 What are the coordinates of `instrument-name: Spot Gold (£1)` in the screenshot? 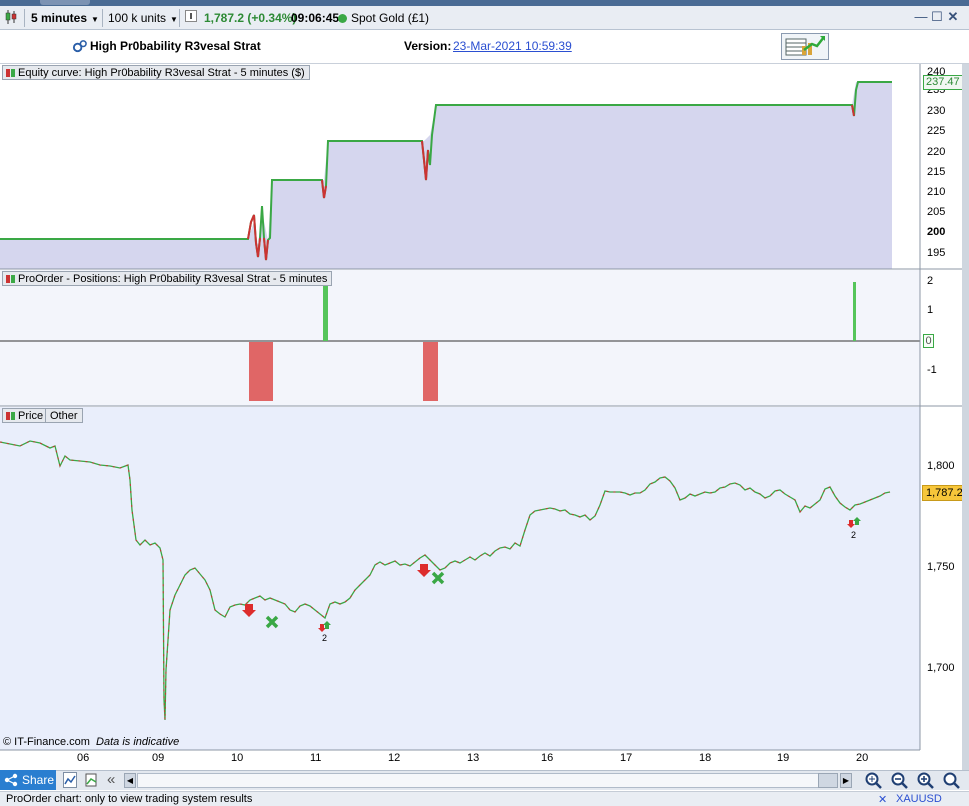 It's located at (383, 18).